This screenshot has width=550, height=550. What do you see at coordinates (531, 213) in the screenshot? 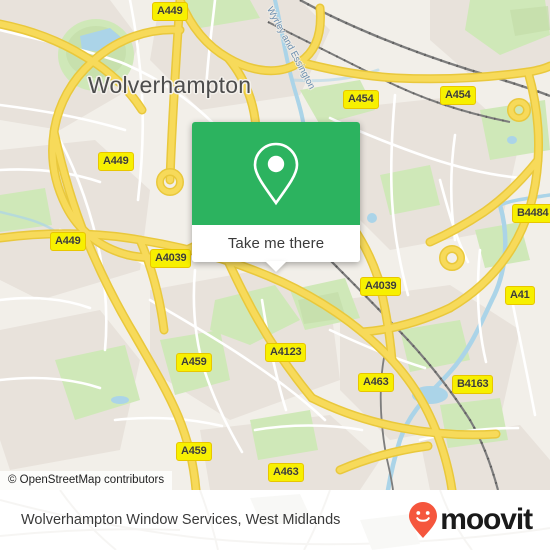
I see `road-shield: B4484` at bounding box center [531, 213].